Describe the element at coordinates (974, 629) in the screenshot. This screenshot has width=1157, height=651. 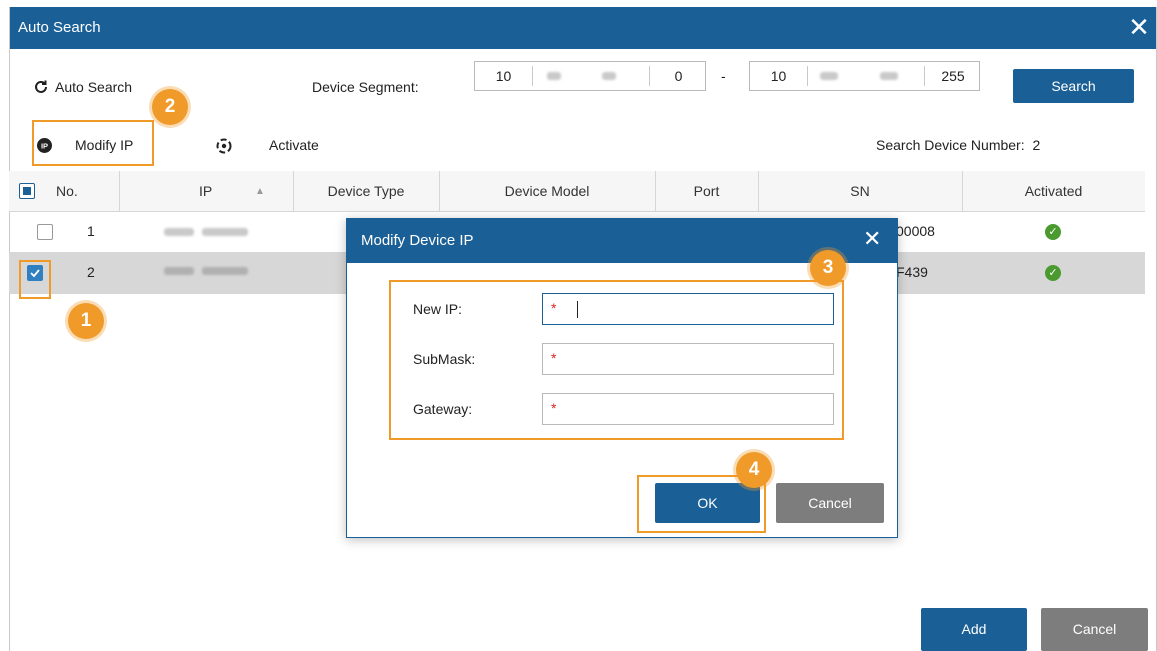
I see `add-button: Add` at that location.